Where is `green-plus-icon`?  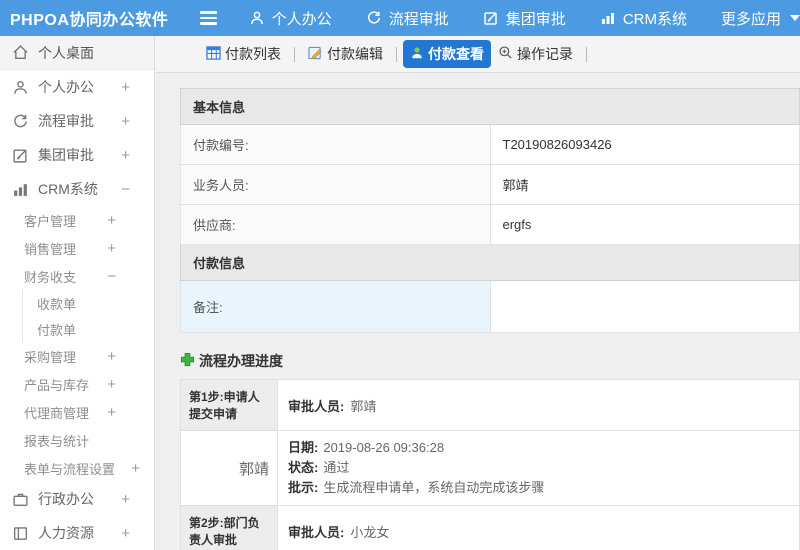 green-plus-icon is located at coordinates (187, 361).